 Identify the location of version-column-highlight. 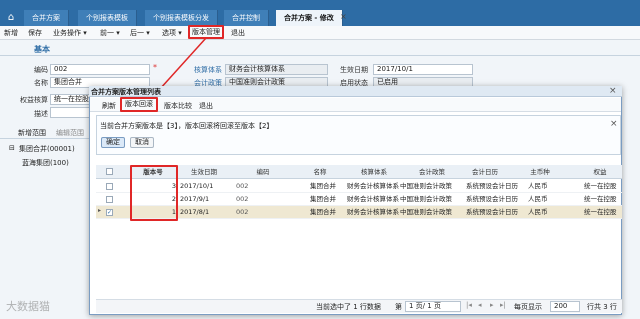
(154, 193).